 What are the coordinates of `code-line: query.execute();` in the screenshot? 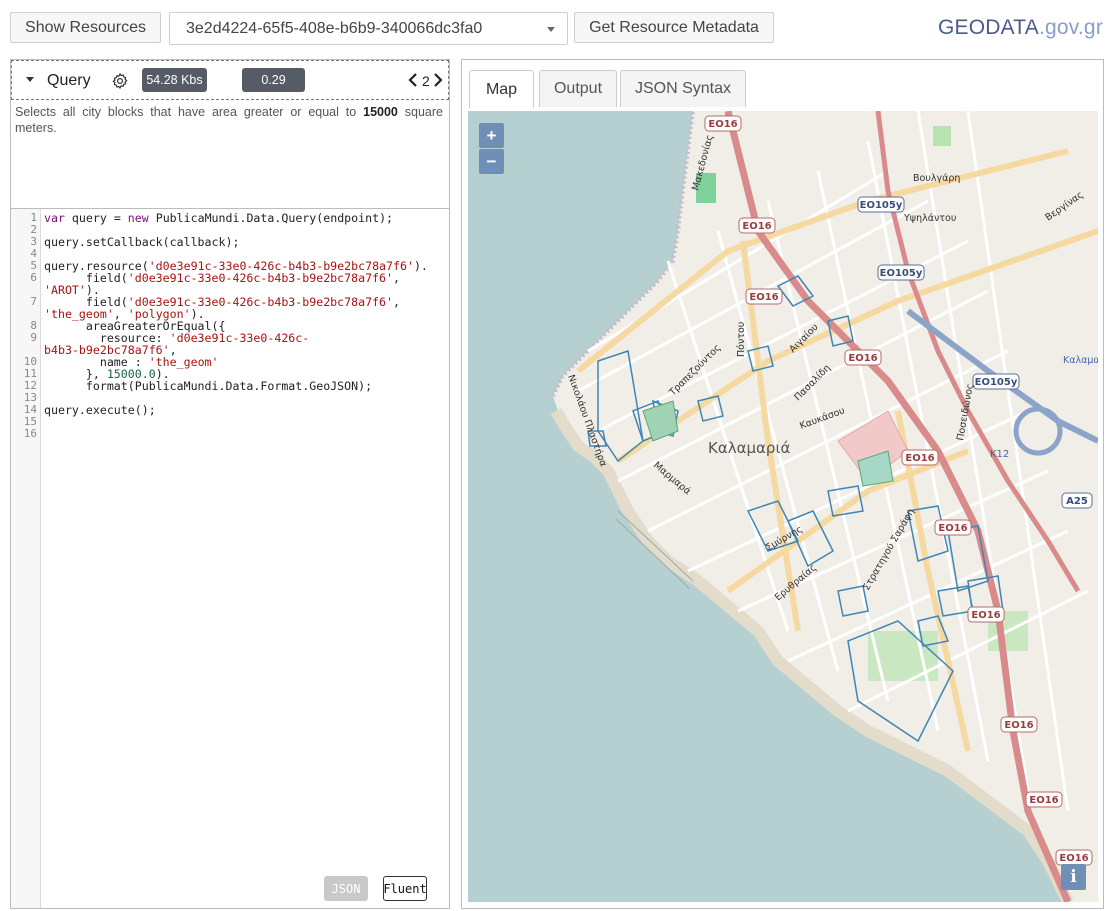 It's located at (100, 410).